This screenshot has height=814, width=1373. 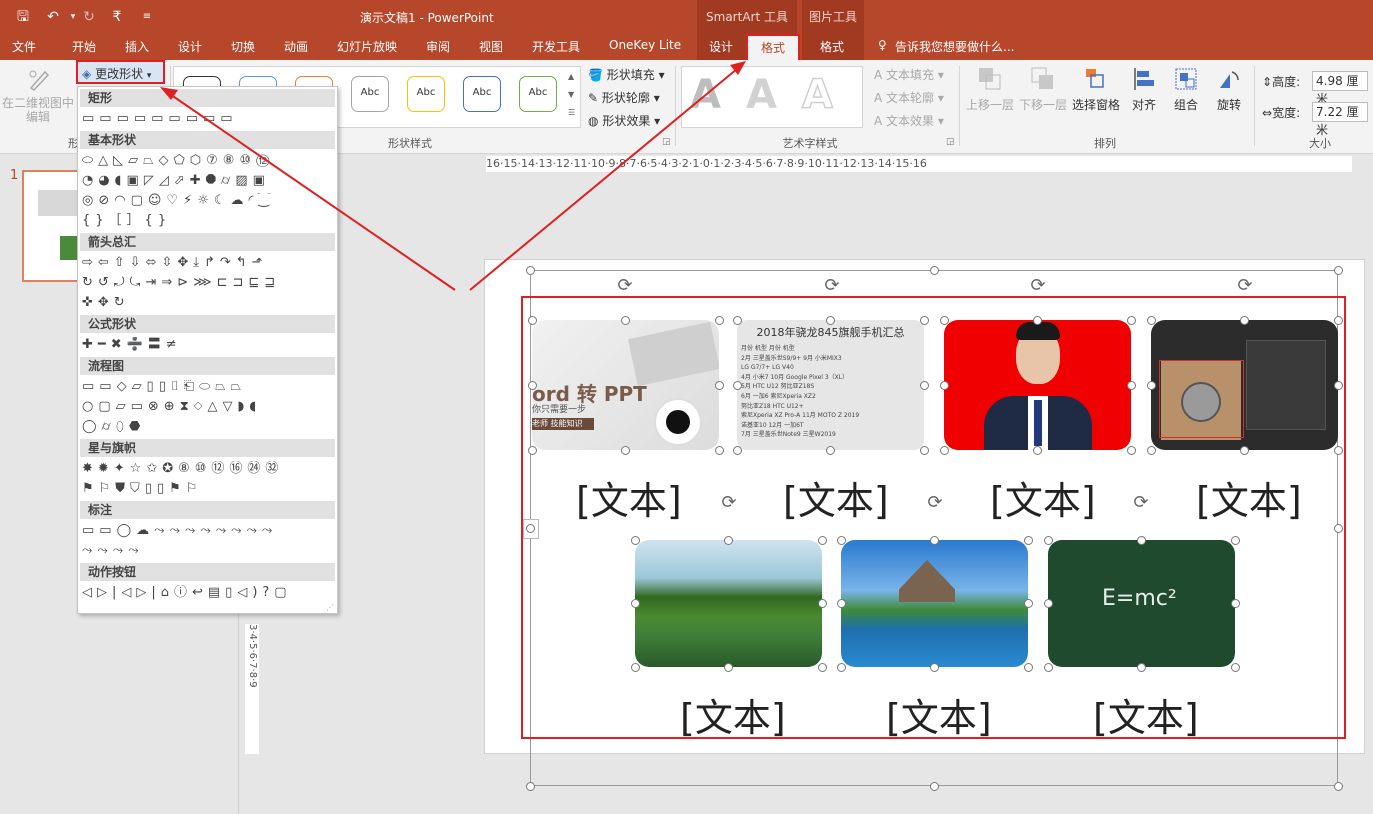 What do you see at coordinates (370, 94) in the screenshot?
I see `shape-style-4: Abc` at bounding box center [370, 94].